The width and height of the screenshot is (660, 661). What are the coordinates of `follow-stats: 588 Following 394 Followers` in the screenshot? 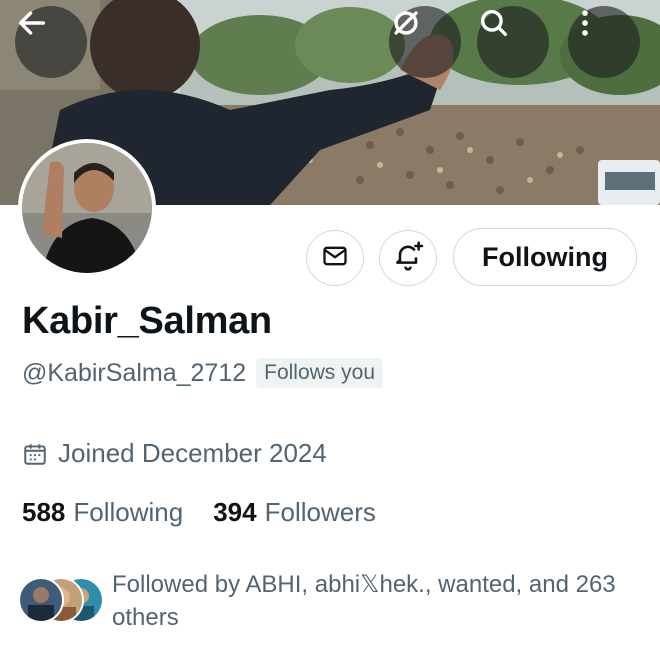 It's located at (199, 512).